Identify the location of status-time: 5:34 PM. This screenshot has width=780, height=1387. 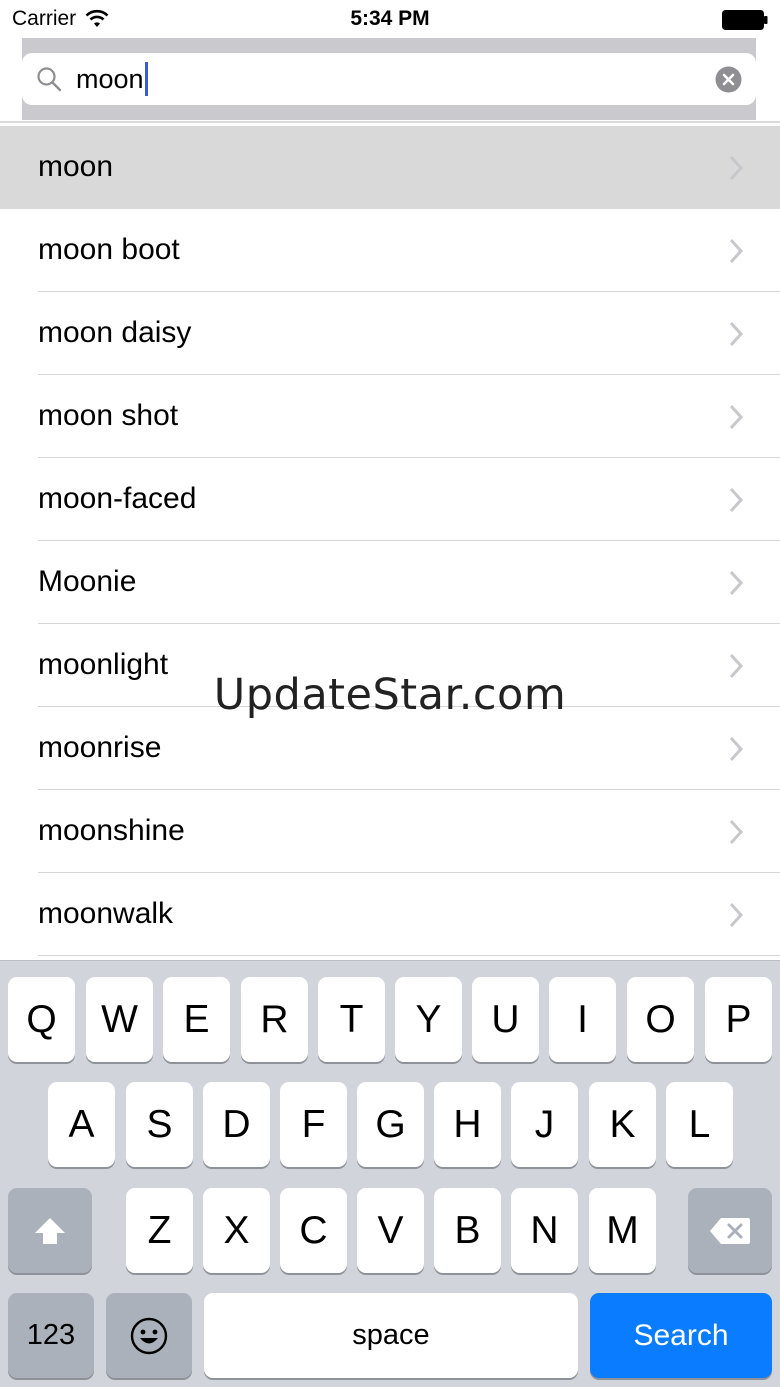
(390, 18).